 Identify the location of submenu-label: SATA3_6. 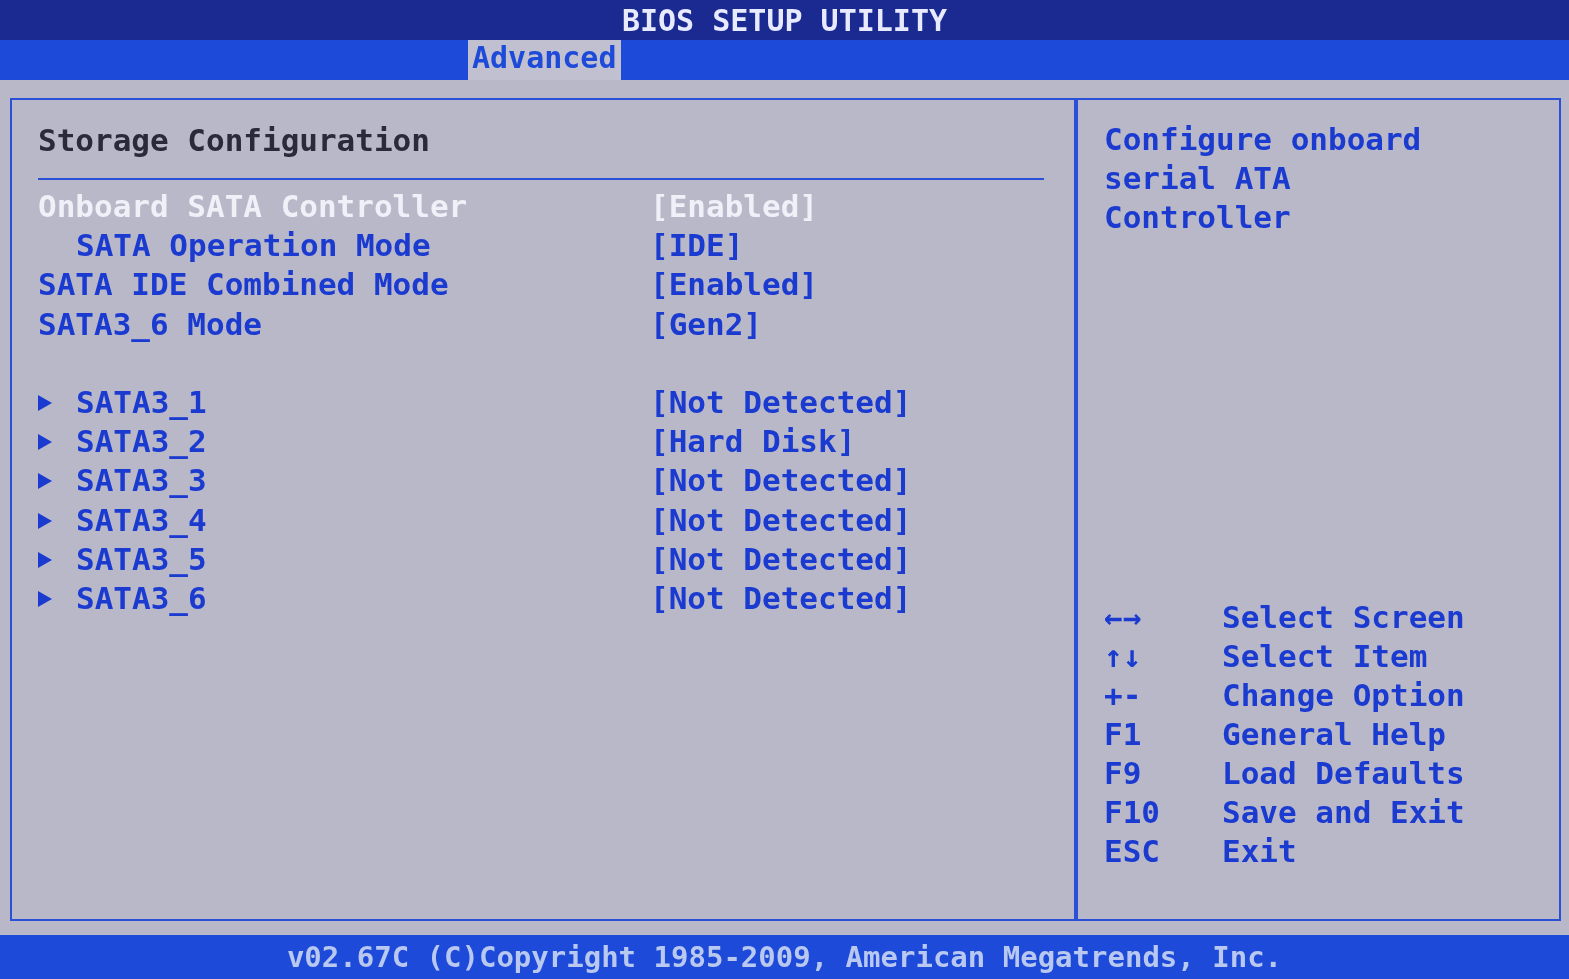
(122, 598).